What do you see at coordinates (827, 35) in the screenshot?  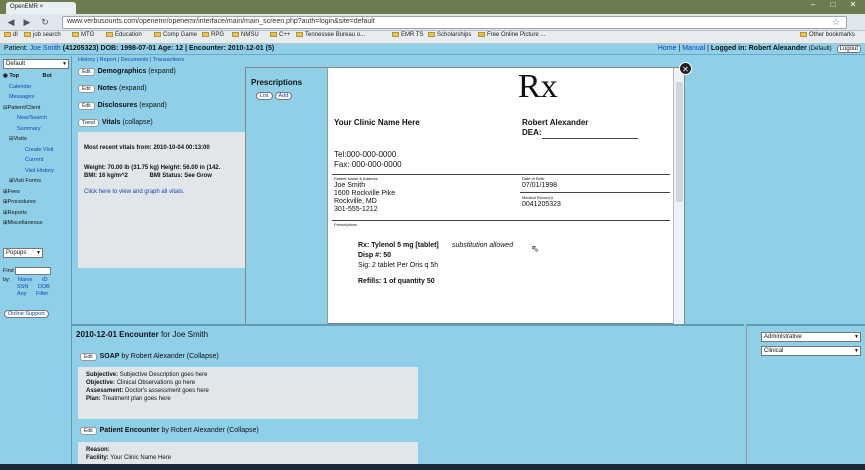 I see `other-bookmarks: Other bookmarks` at bounding box center [827, 35].